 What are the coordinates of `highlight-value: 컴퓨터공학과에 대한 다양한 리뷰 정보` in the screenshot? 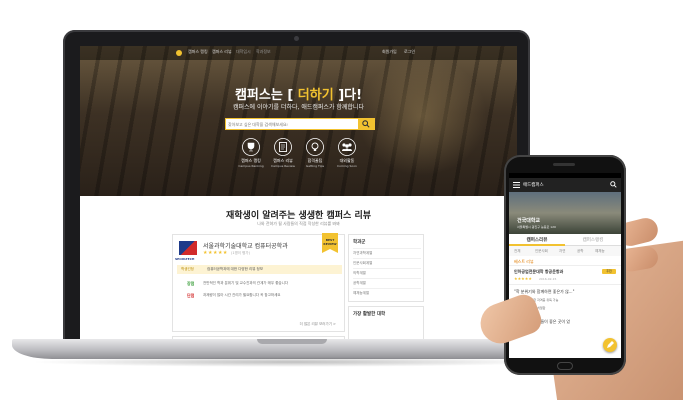 It's located at (235, 269).